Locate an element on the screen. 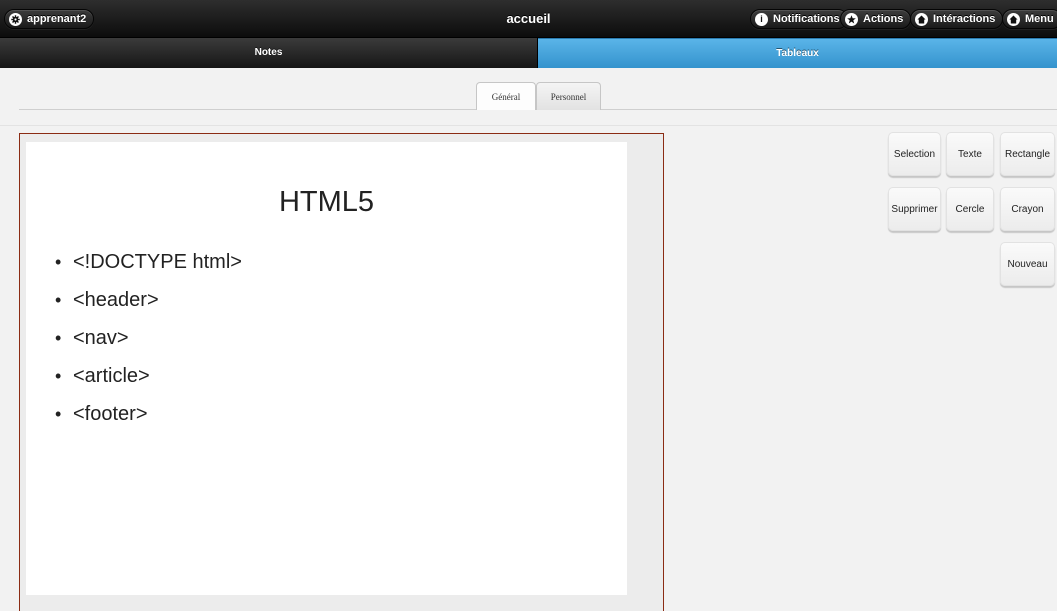 This screenshot has height=611, width=1057. user-button: apprenant2 is located at coordinates (49, 19).